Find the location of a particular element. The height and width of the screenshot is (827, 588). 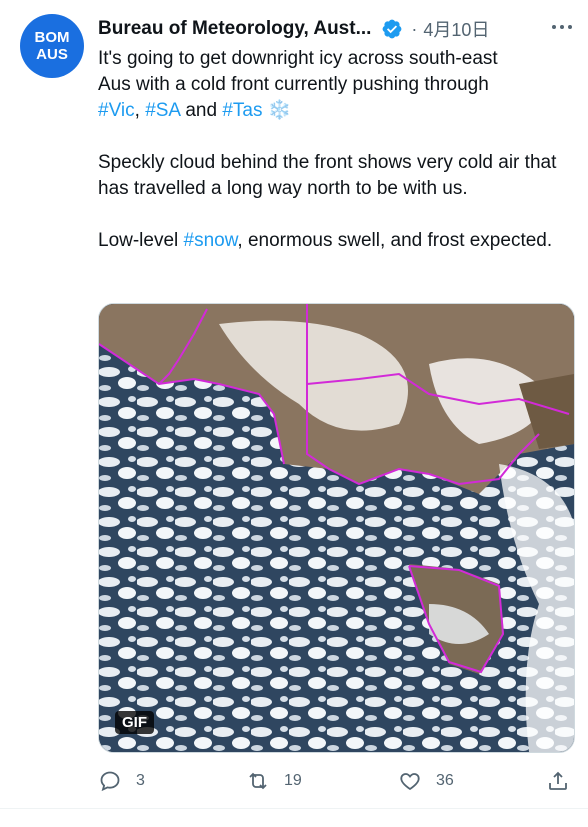

snowflake-icon: ❄️ is located at coordinates (279, 110).